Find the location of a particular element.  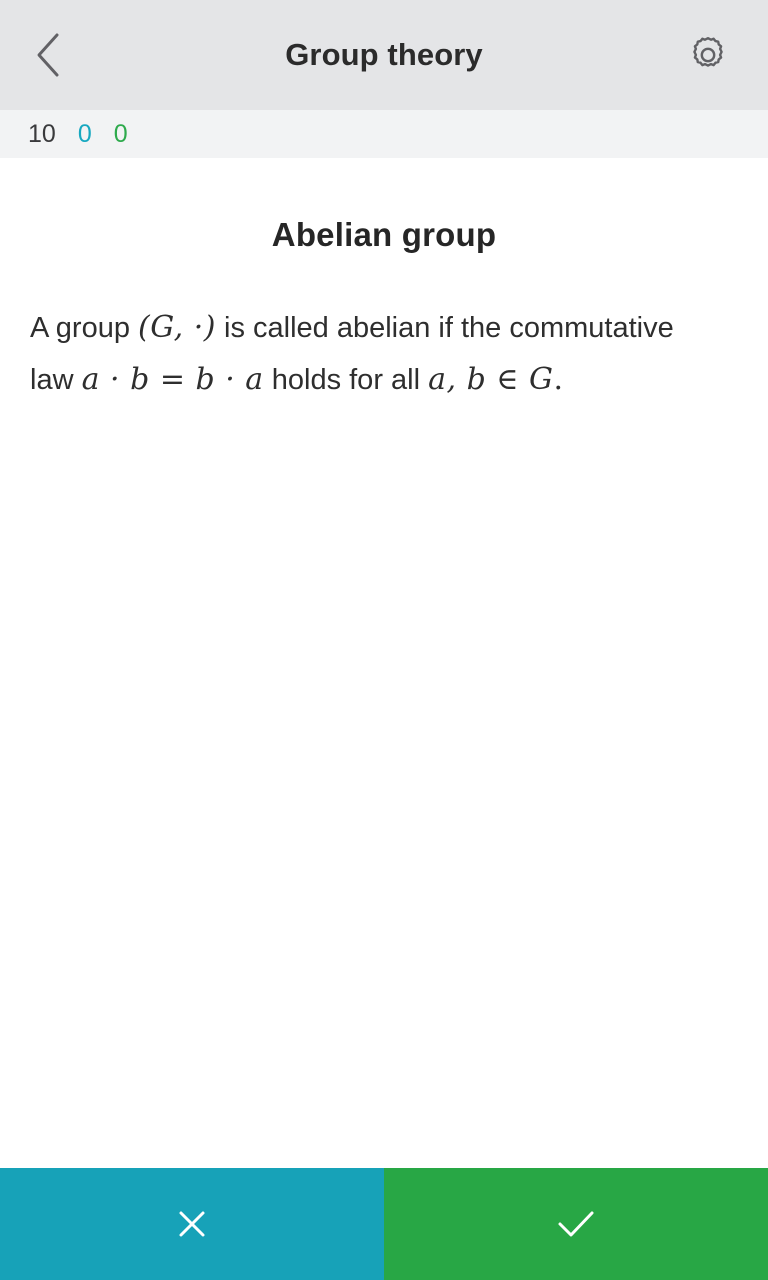

gear-icon is located at coordinates (708, 55).